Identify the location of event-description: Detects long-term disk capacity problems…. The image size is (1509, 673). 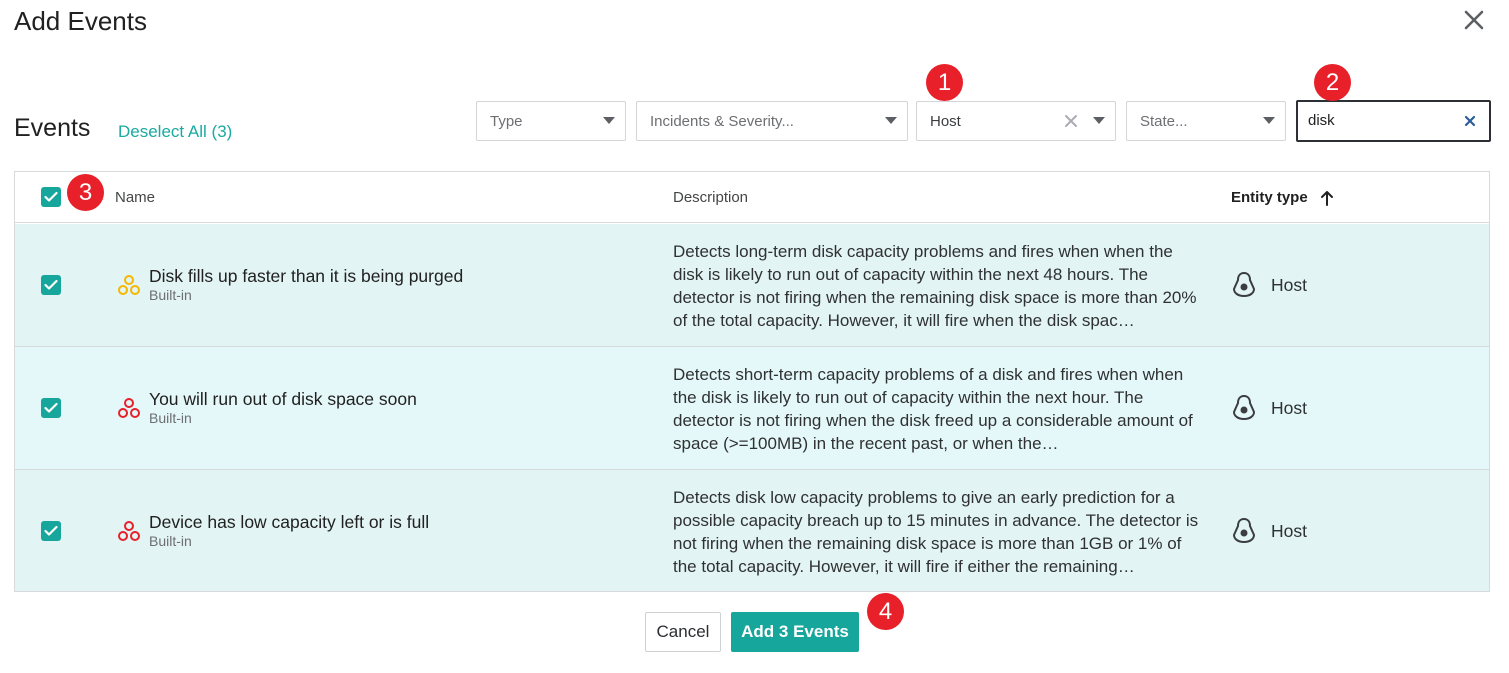
(935, 286).